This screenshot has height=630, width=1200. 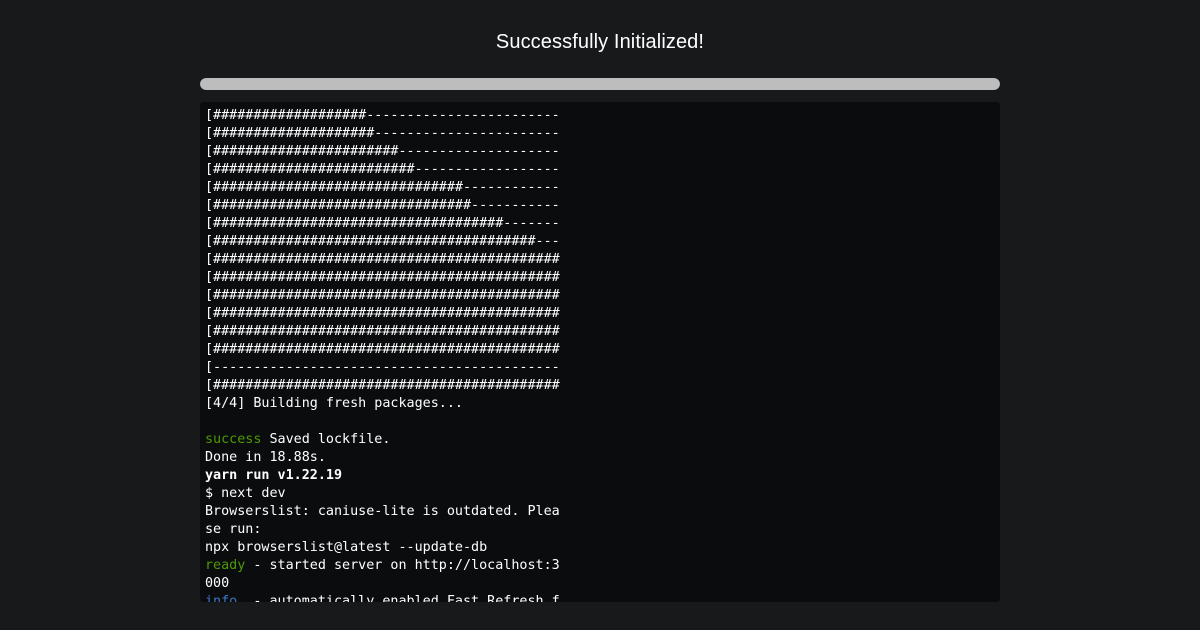 What do you see at coordinates (346, 547) in the screenshot?
I see `terminal-line-text: npx browserslist@latest --update-db` at bounding box center [346, 547].